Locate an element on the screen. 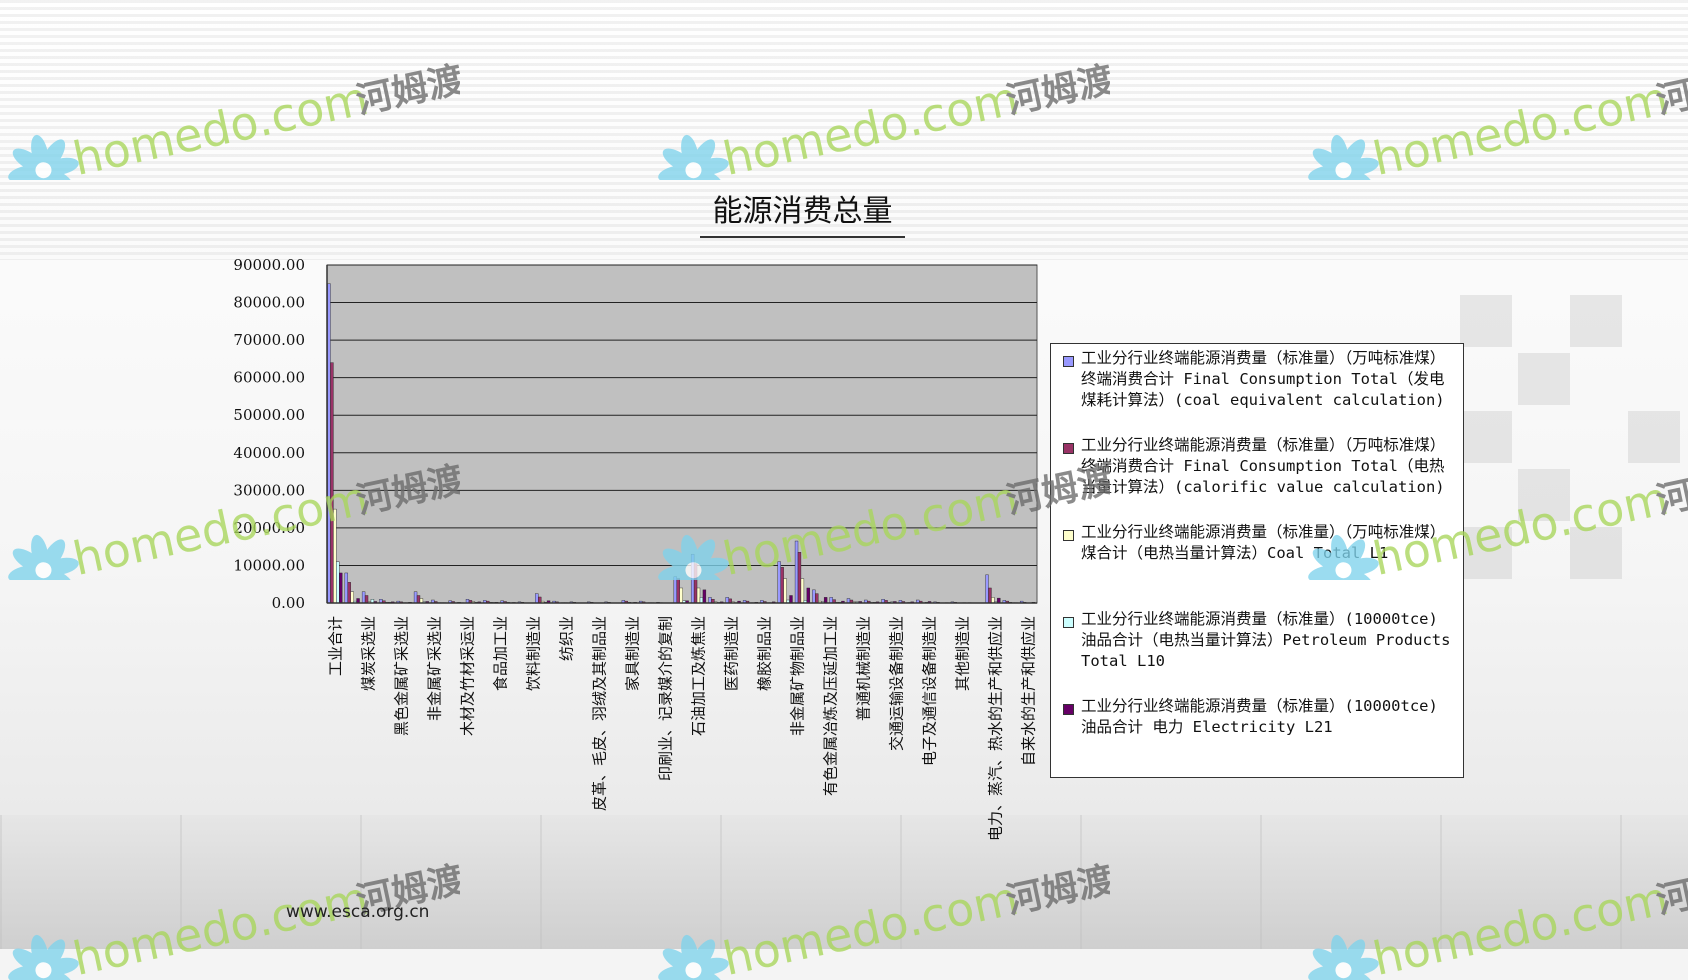  x-tick-label: 医药制造业 is located at coordinates (732, 653).